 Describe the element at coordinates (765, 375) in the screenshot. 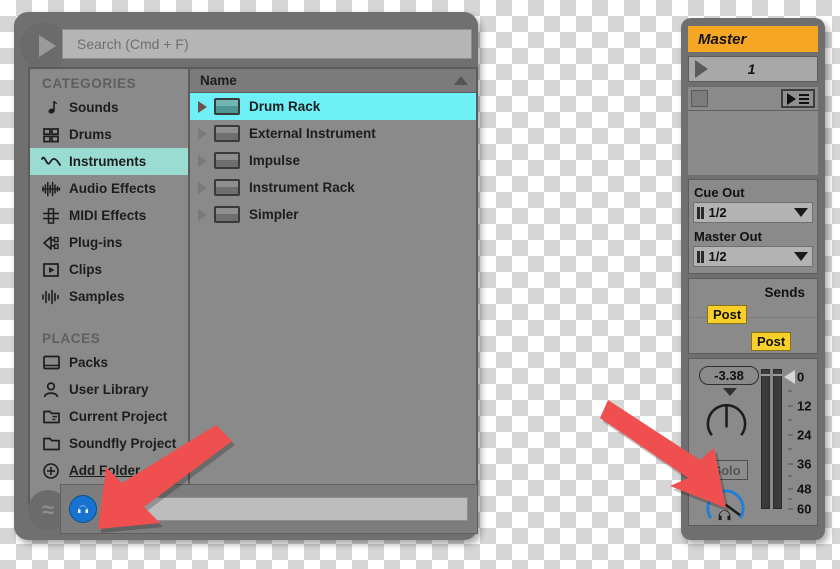

I see `meter-clip-left` at that location.